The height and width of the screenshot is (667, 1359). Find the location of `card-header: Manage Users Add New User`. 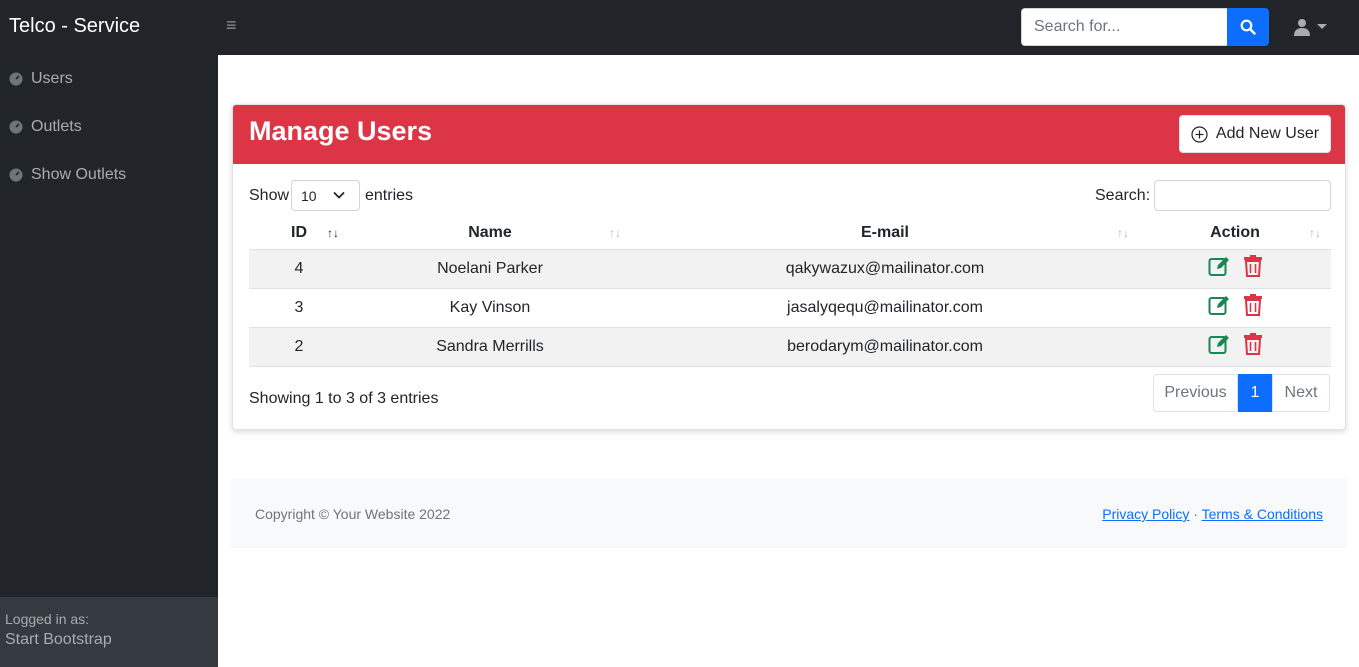

card-header: Manage Users Add New User is located at coordinates (789, 134).